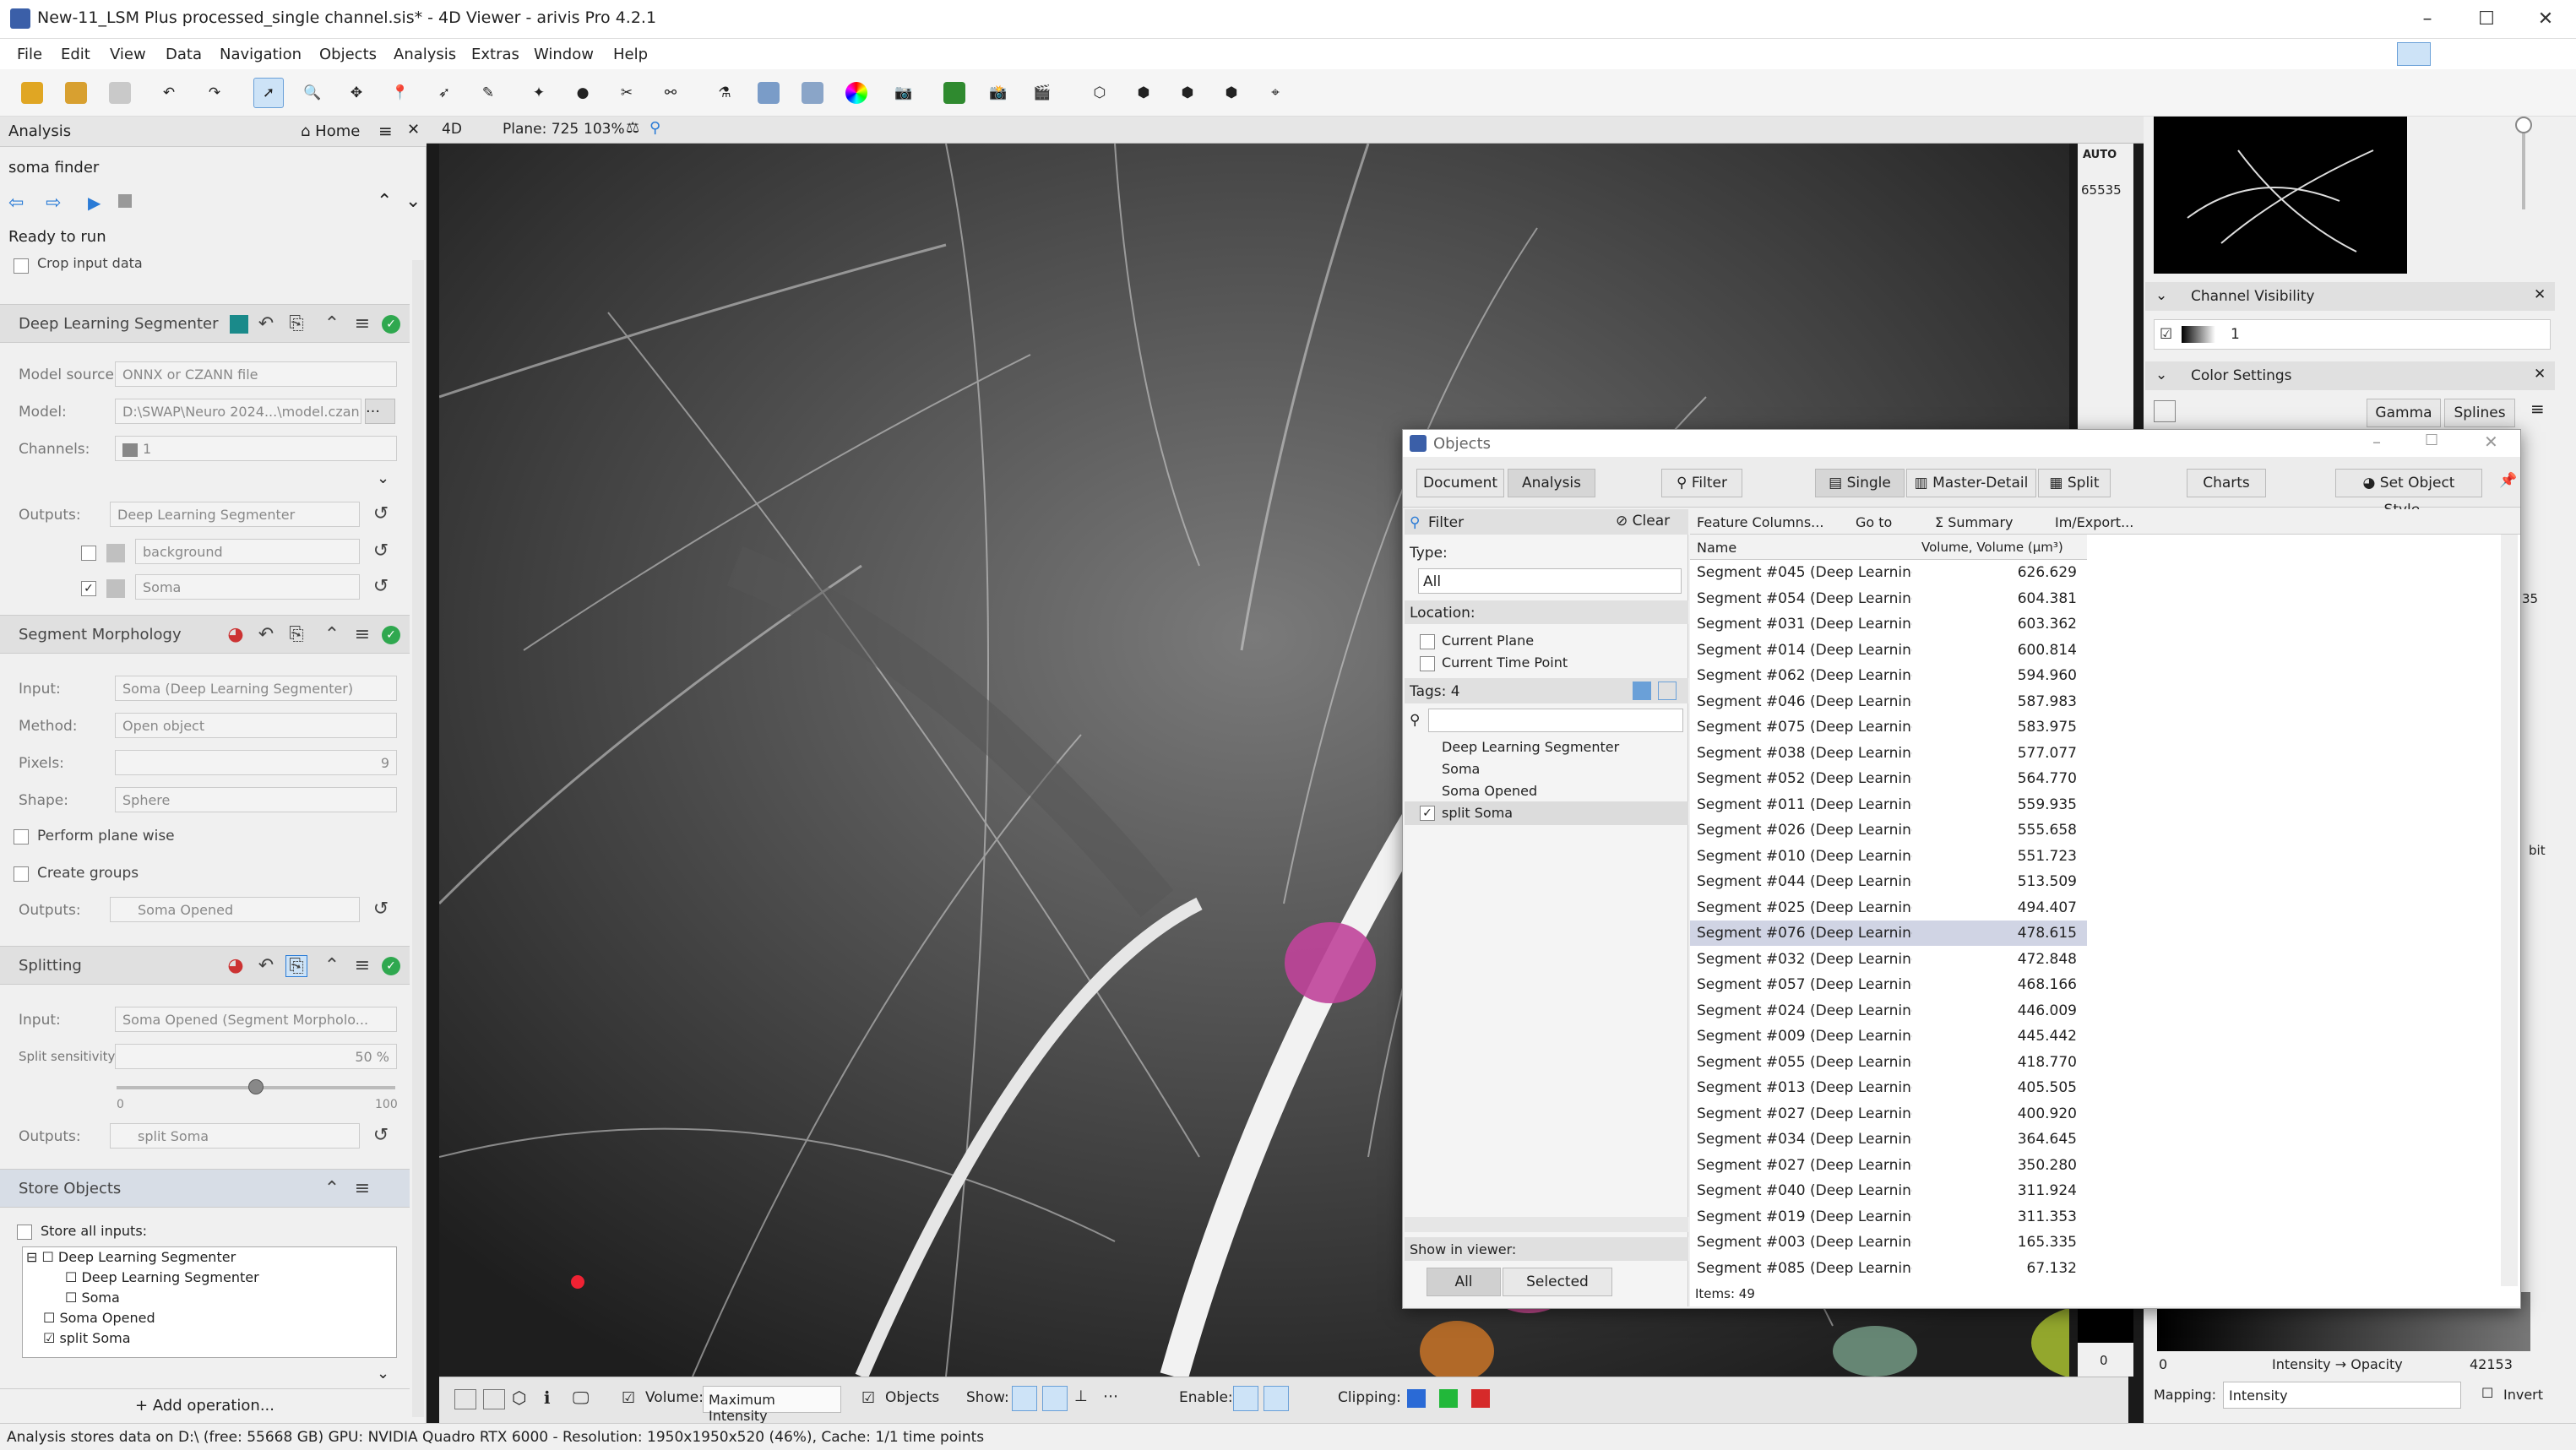 The height and width of the screenshot is (1450, 2576). What do you see at coordinates (1888, 1217) in the screenshot?
I see `table-row: Segment #019 (Deep Learning ... 311.353` at bounding box center [1888, 1217].